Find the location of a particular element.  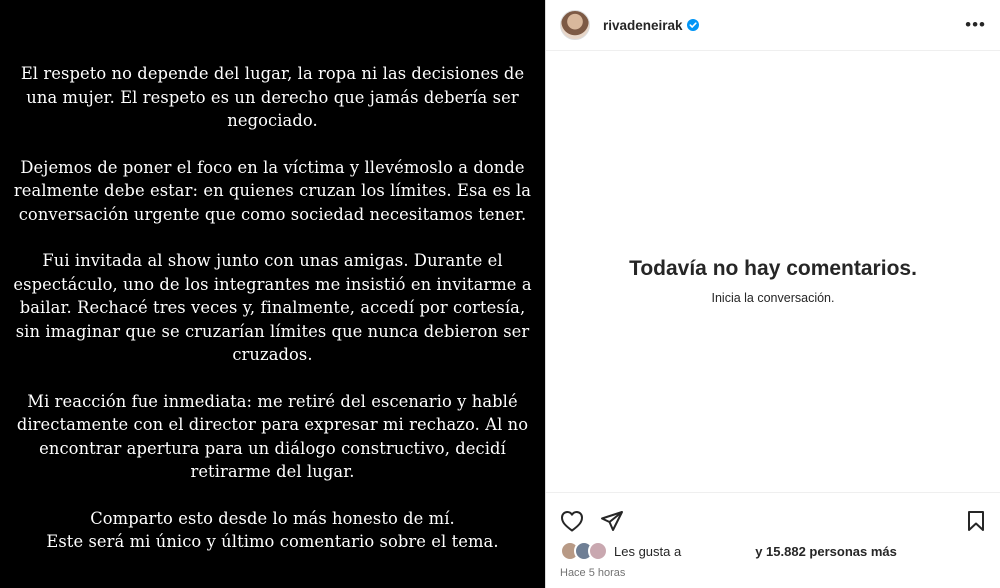

heart-icon is located at coordinates (572, 521).